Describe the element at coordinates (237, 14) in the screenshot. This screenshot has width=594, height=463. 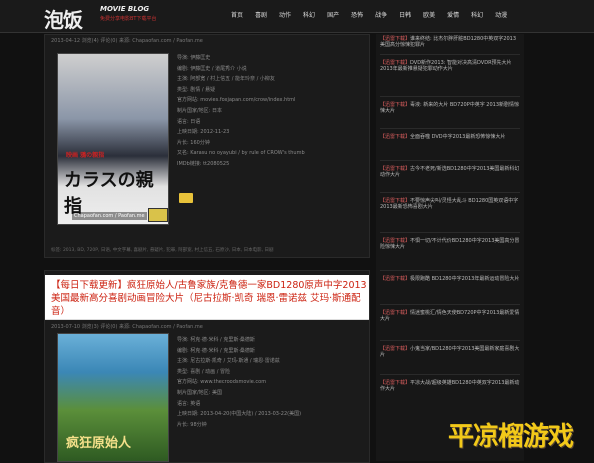
I see `nav-item-home: 首页` at that location.